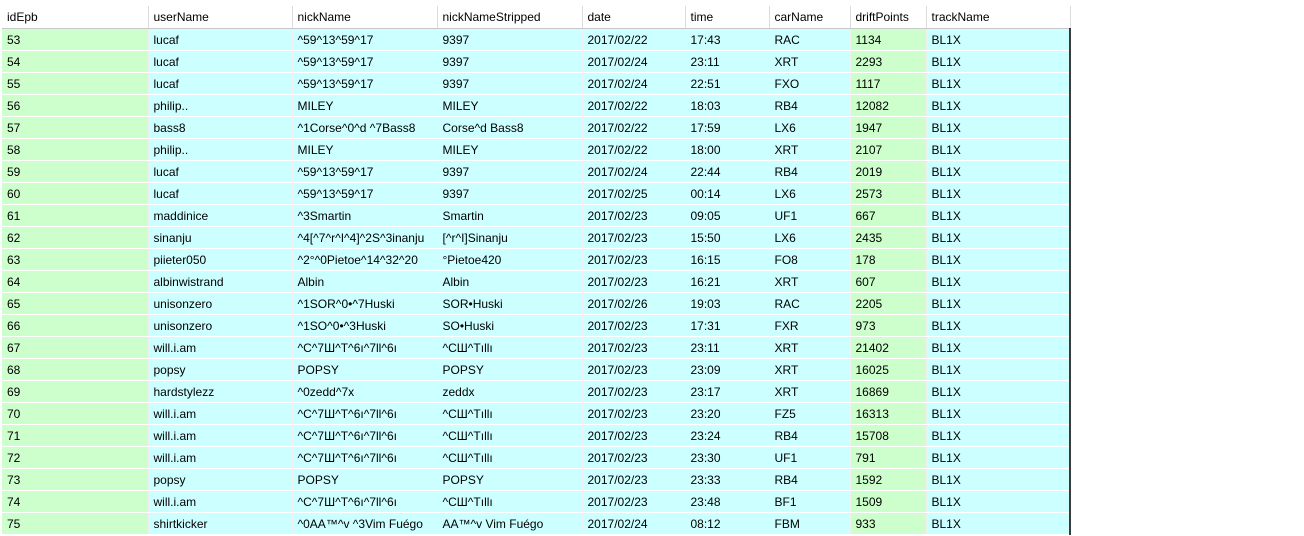 This screenshot has height=536, width=1304. I want to click on cell-driftPoints: 2573, so click(888, 193).